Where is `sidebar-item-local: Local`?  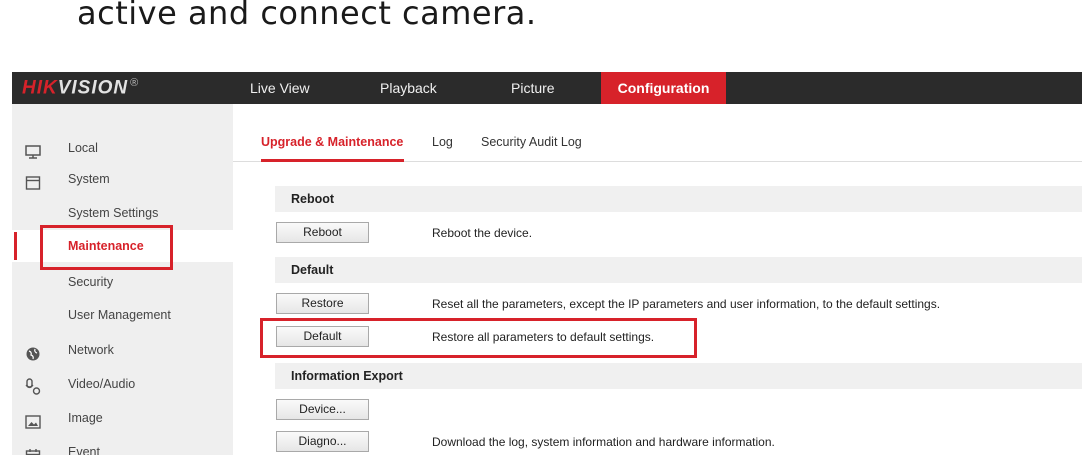
sidebar-item-local: Local is located at coordinates (122, 148).